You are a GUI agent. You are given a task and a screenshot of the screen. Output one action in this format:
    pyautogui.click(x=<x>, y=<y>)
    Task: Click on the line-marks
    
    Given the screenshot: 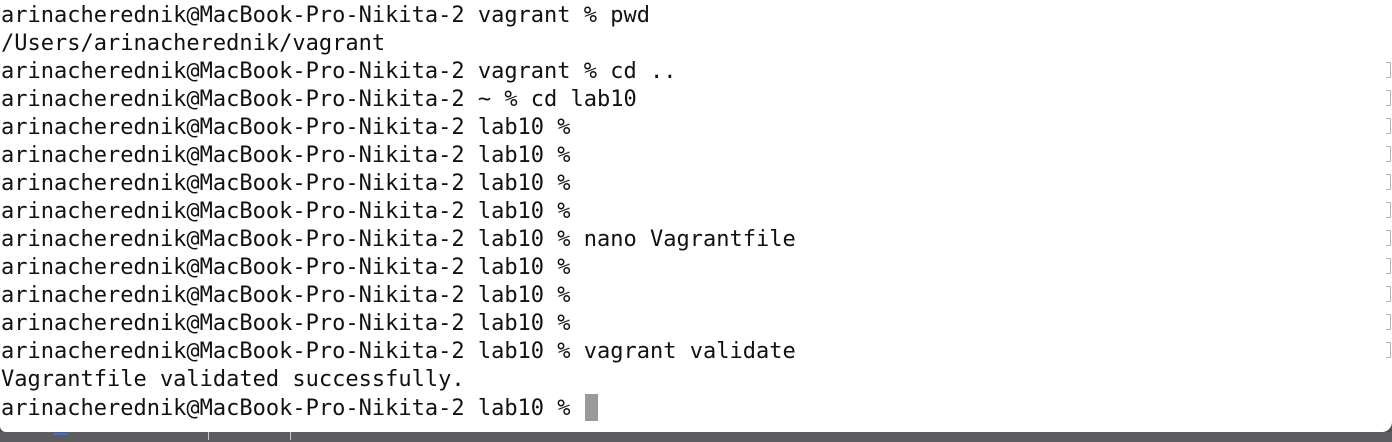 What is the action you would take?
    pyautogui.click(x=1389, y=212)
    